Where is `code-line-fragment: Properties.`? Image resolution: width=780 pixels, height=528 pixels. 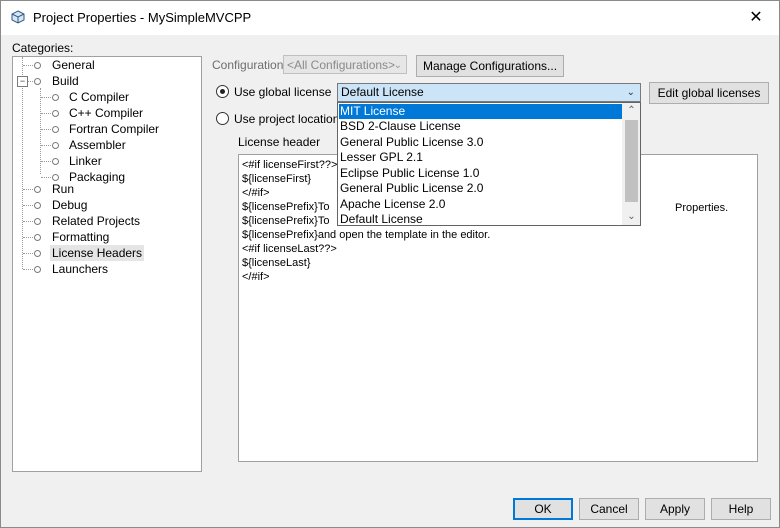
code-line-fragment: Properties. is located at coordinates (702, 208).